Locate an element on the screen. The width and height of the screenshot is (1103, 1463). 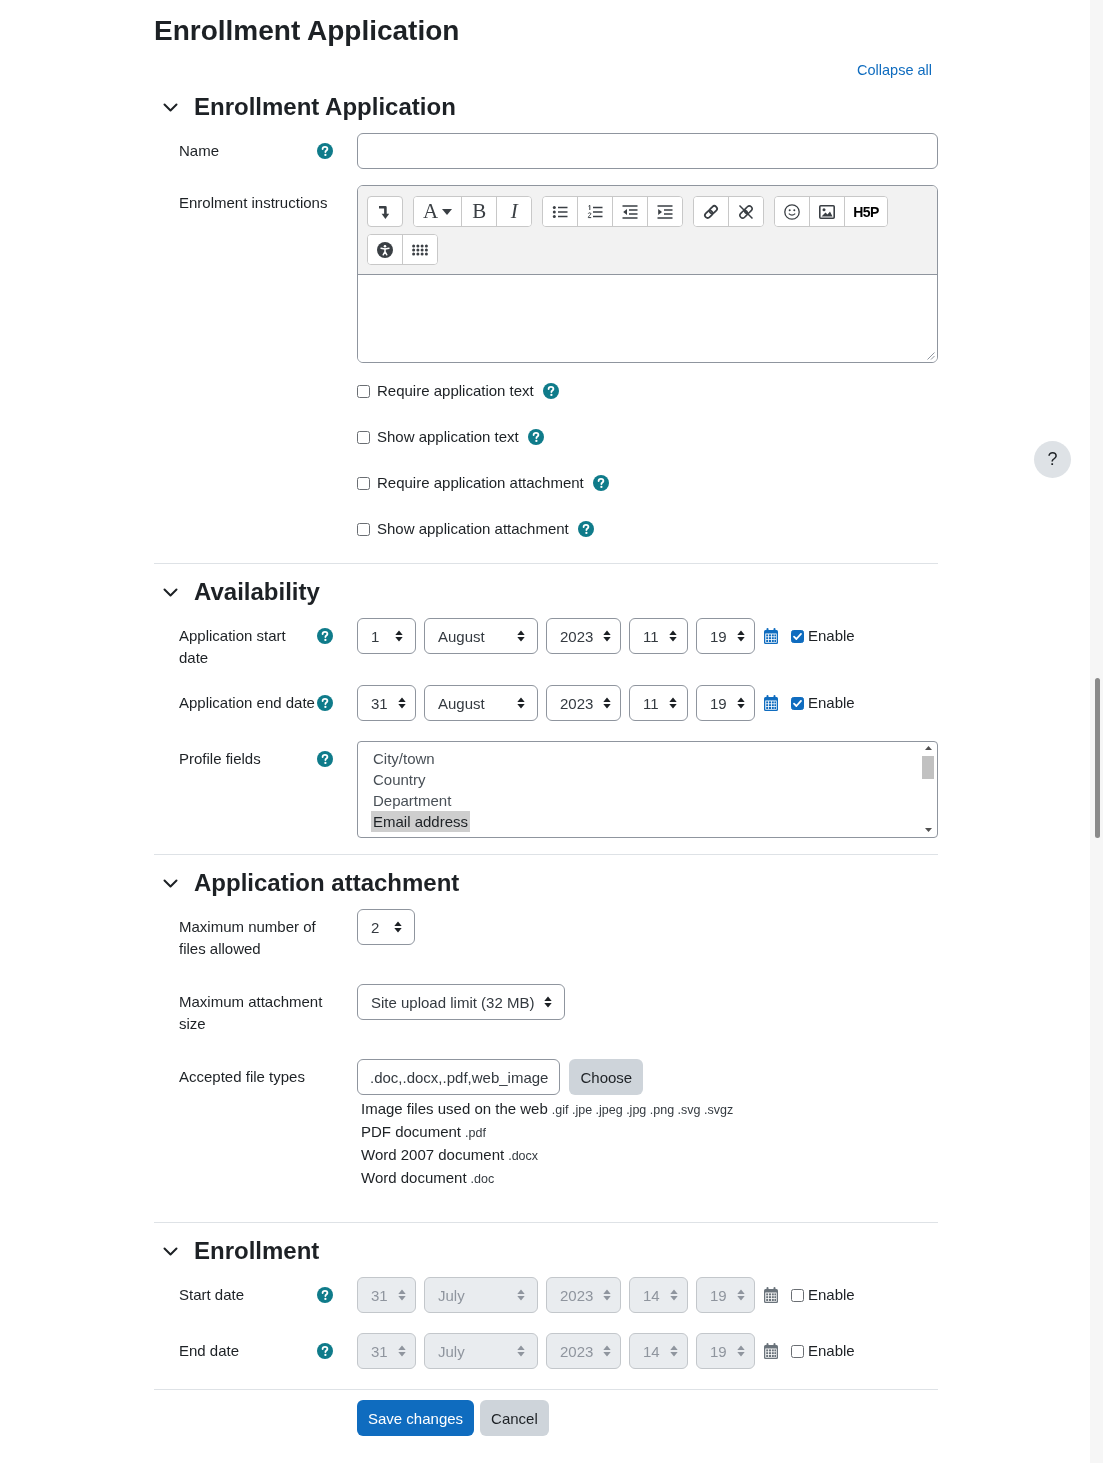
field-label: Maximum attachment size is located at coordinates (251, 1012).